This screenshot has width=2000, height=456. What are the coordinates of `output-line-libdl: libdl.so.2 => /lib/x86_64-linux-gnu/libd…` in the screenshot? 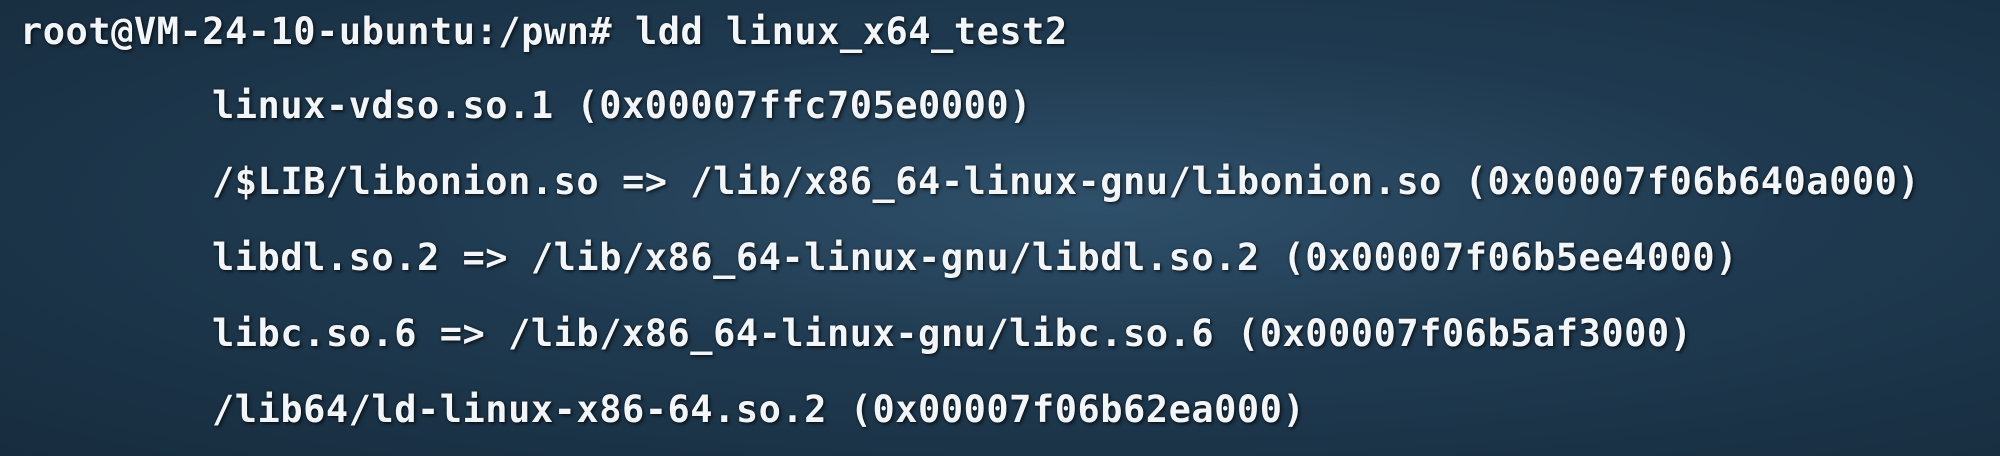 It's located at (975, 257).